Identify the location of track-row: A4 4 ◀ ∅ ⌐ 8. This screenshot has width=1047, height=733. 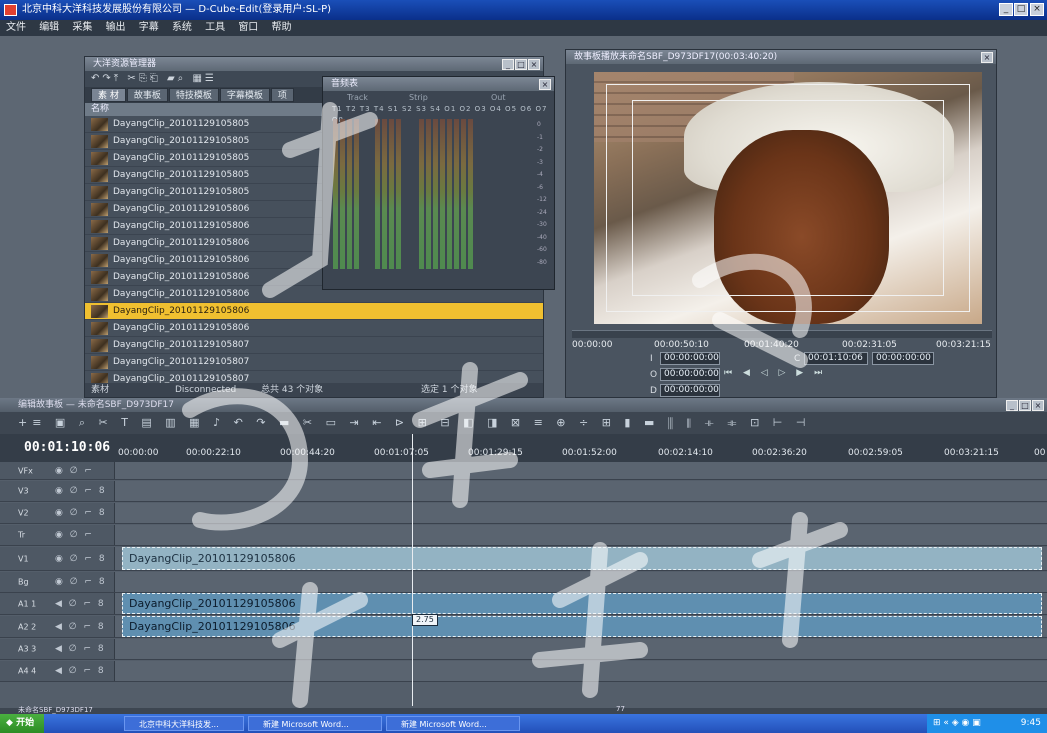
(523, 671).